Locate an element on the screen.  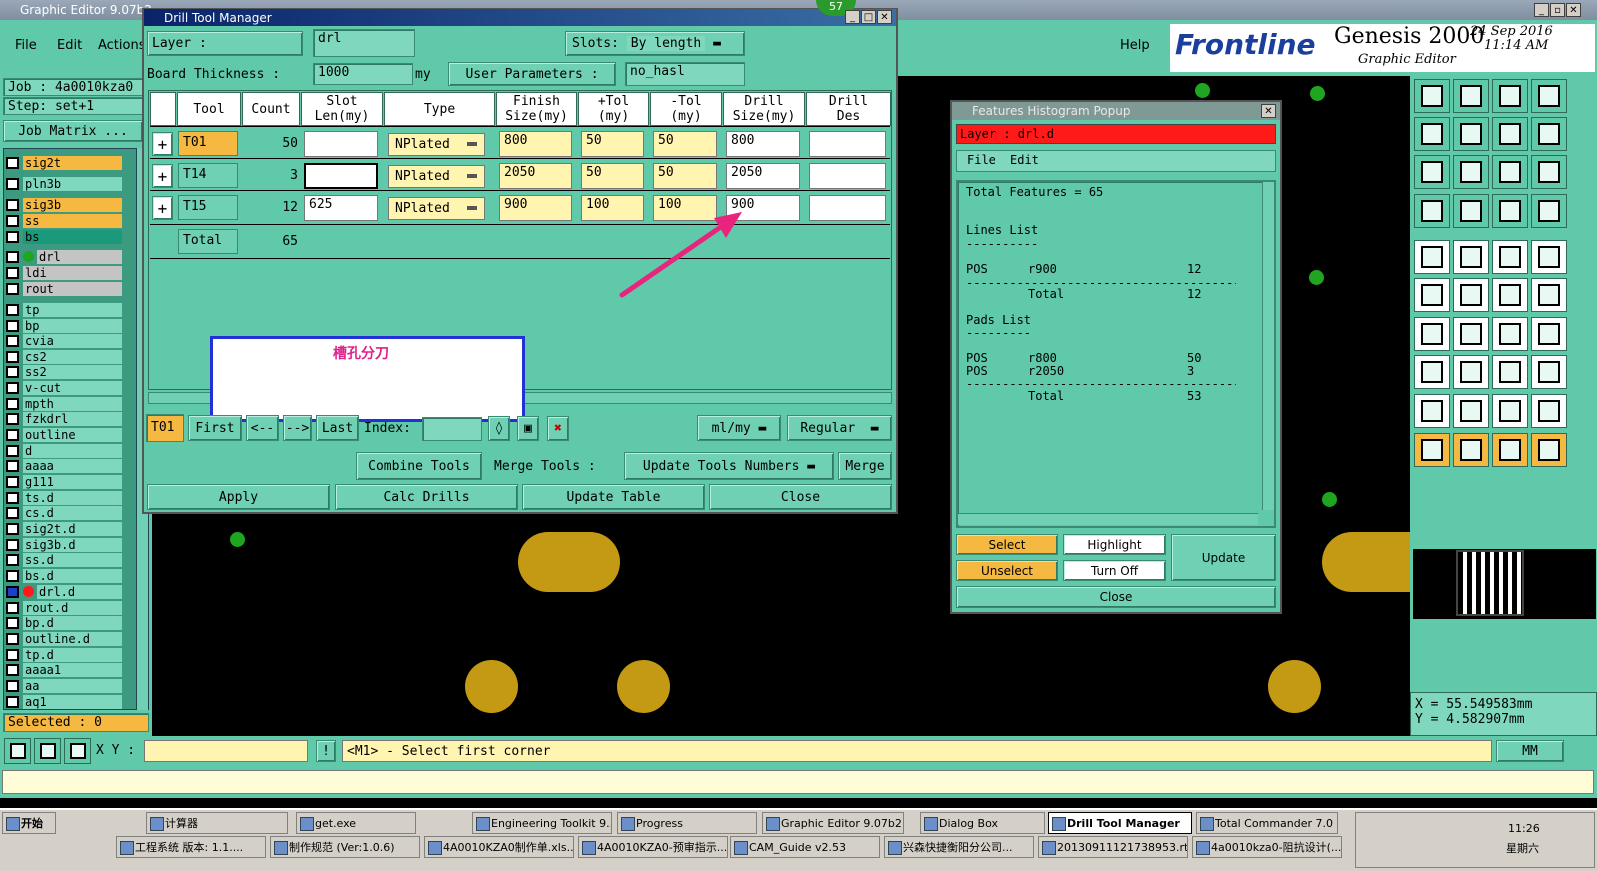
layer-item: aaaa is located at coordinates (64, 465).